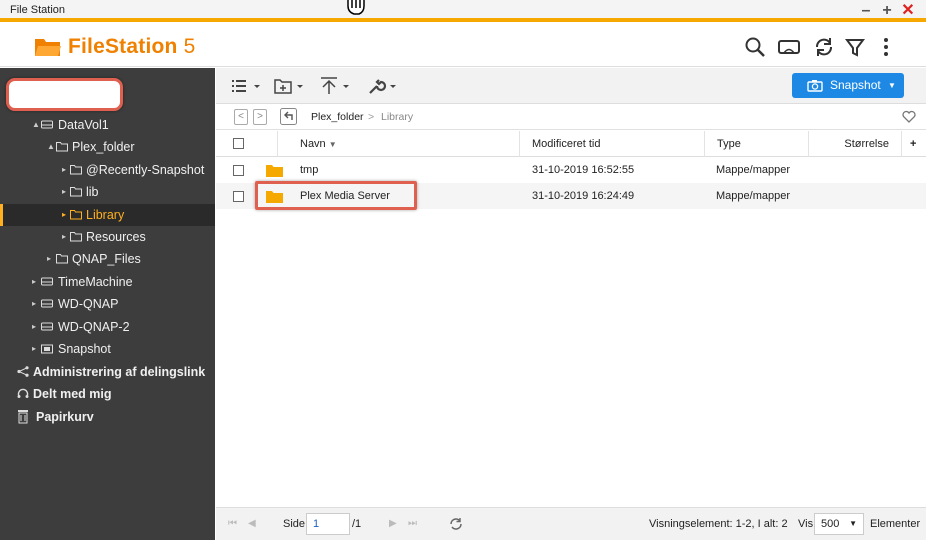 Image resolution: width=926 pixels, height=540 pixels. Describe the element at coordinates (107, 237) in the screenshot. I see `sidebar-item-resources: ▸ Resources` at that location.